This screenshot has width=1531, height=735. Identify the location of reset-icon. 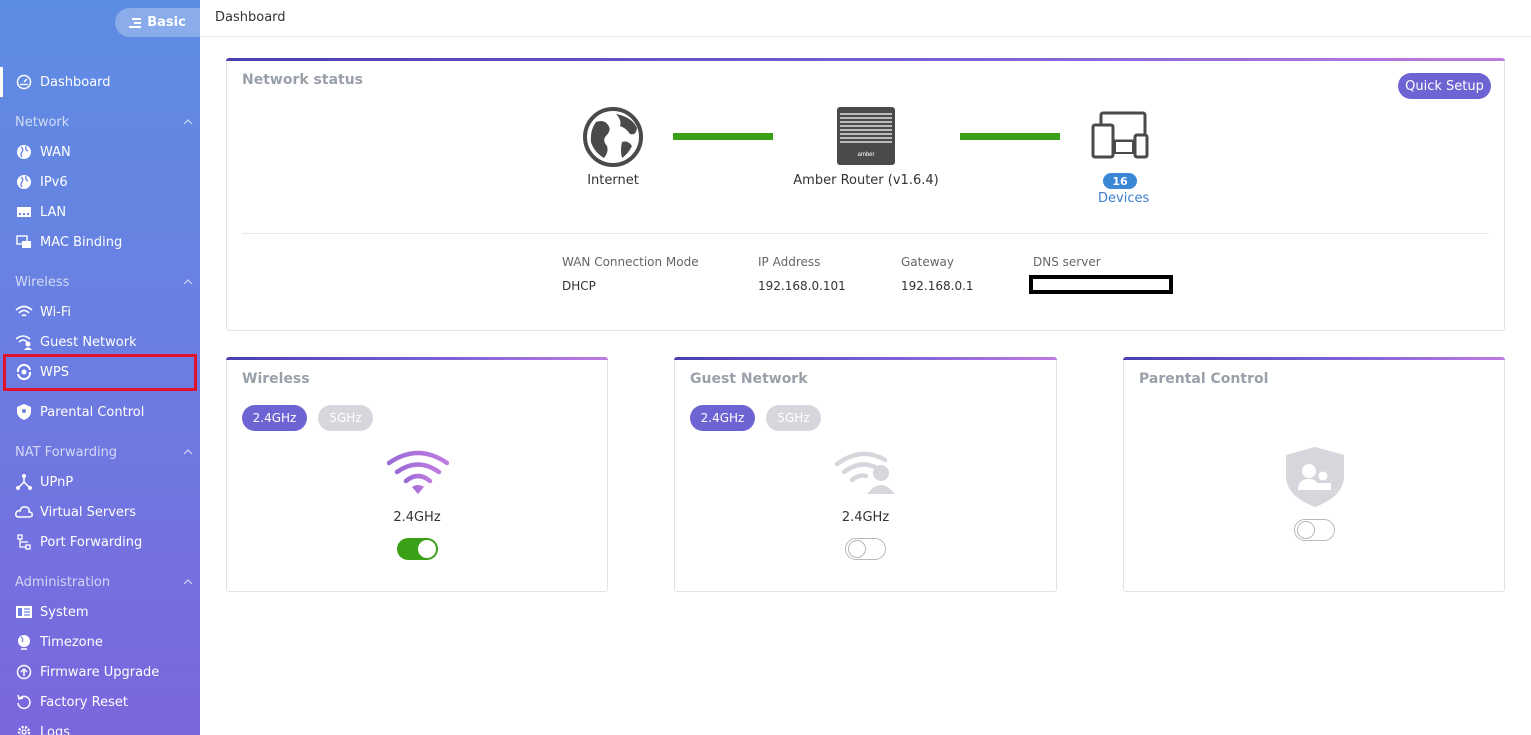
(24, 702).